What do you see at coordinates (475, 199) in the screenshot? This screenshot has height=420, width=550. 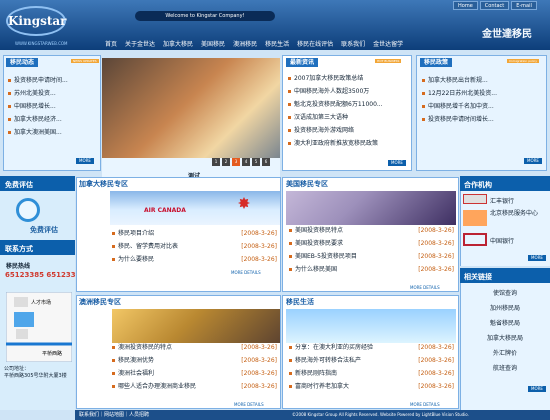 I see `hsbc-logo` at bounding box center [475, 199].